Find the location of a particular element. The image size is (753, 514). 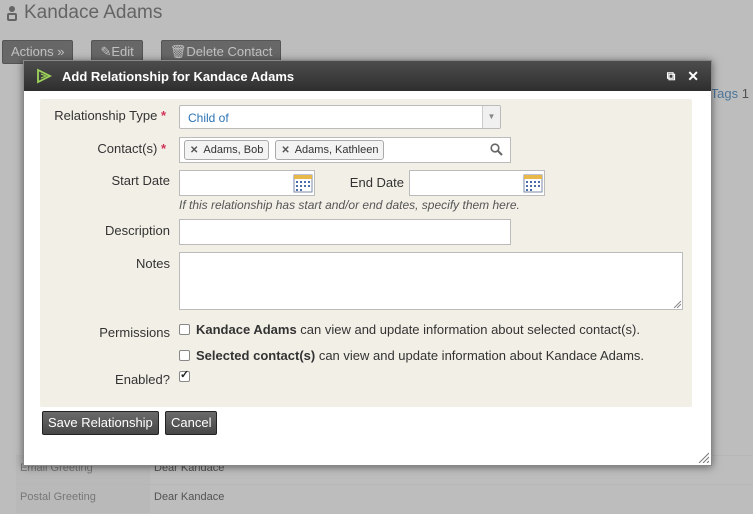

search-icon is located at coordinates (496, 149).